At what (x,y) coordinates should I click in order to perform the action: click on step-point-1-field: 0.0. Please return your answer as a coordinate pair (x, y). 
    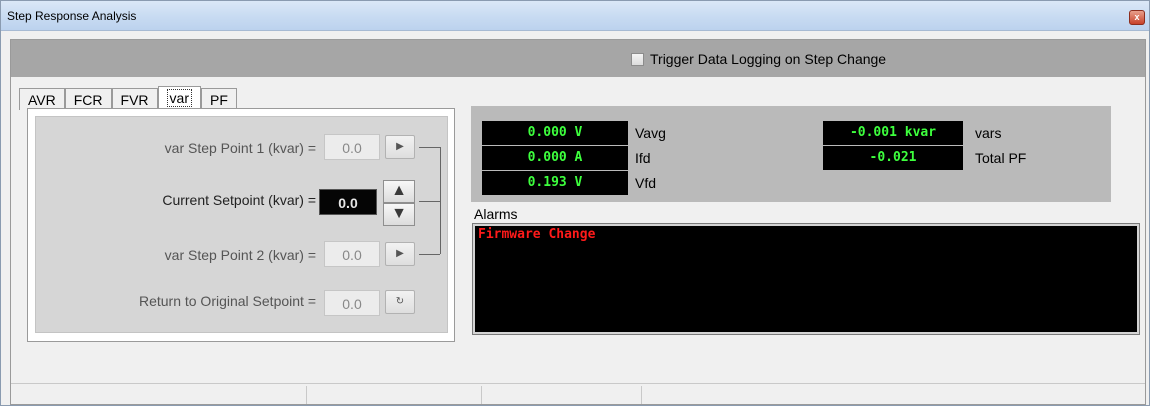
    Looking at the image, I should click on (352, 147).